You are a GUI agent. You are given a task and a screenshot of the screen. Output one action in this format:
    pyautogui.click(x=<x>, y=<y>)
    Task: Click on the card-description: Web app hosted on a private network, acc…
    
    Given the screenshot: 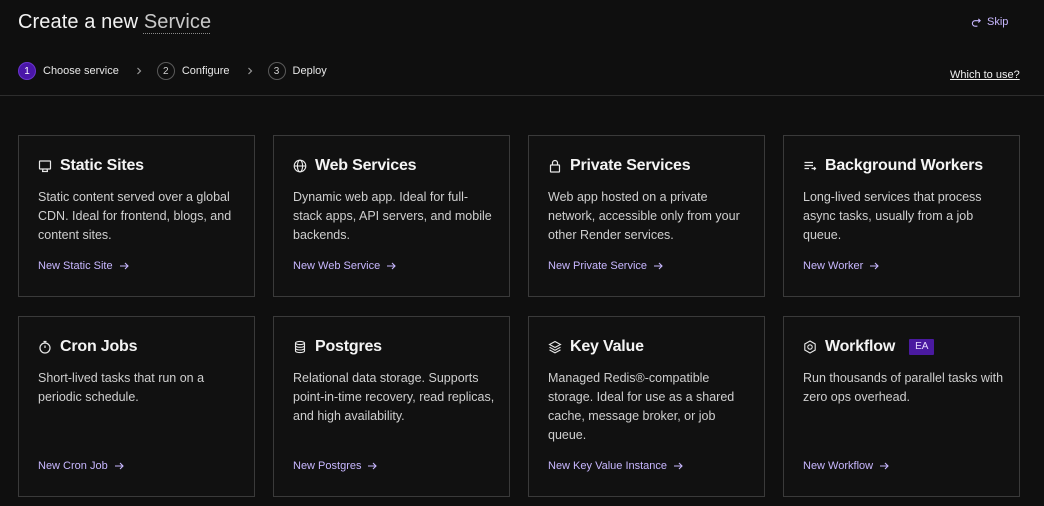 What is the action you would take?
    pyautogui.click(x=644, y=216)
    